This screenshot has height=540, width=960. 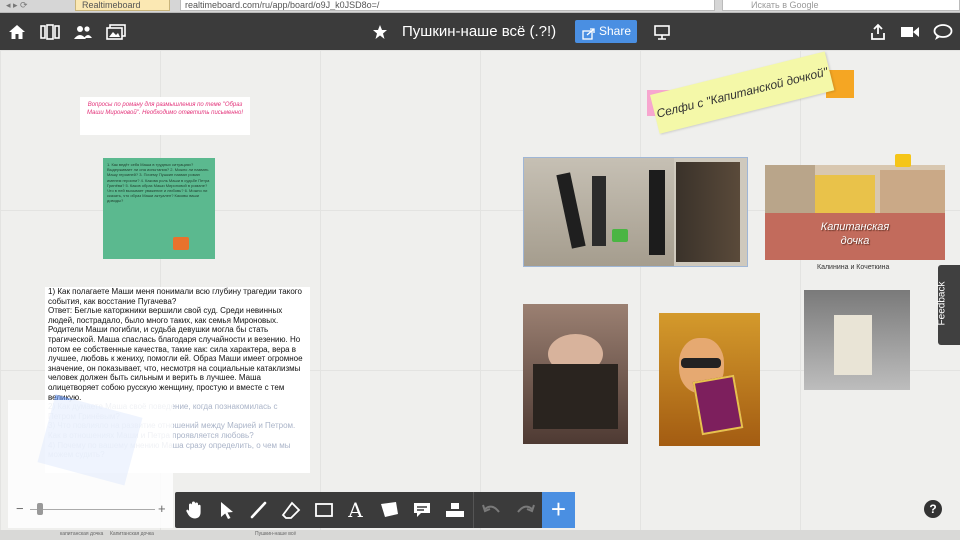 I want to click on help-button: ?, so click(x=933, y=509).